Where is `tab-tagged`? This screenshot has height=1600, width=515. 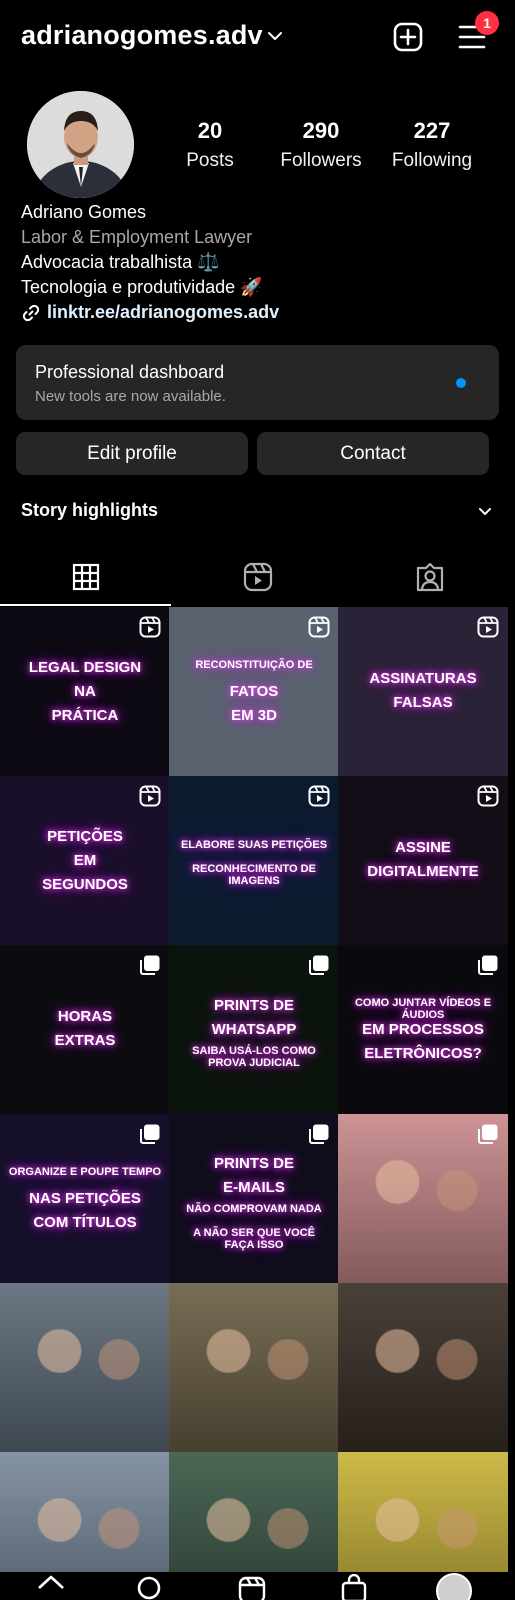 tab-tagged is located at coordinates (429, 577).